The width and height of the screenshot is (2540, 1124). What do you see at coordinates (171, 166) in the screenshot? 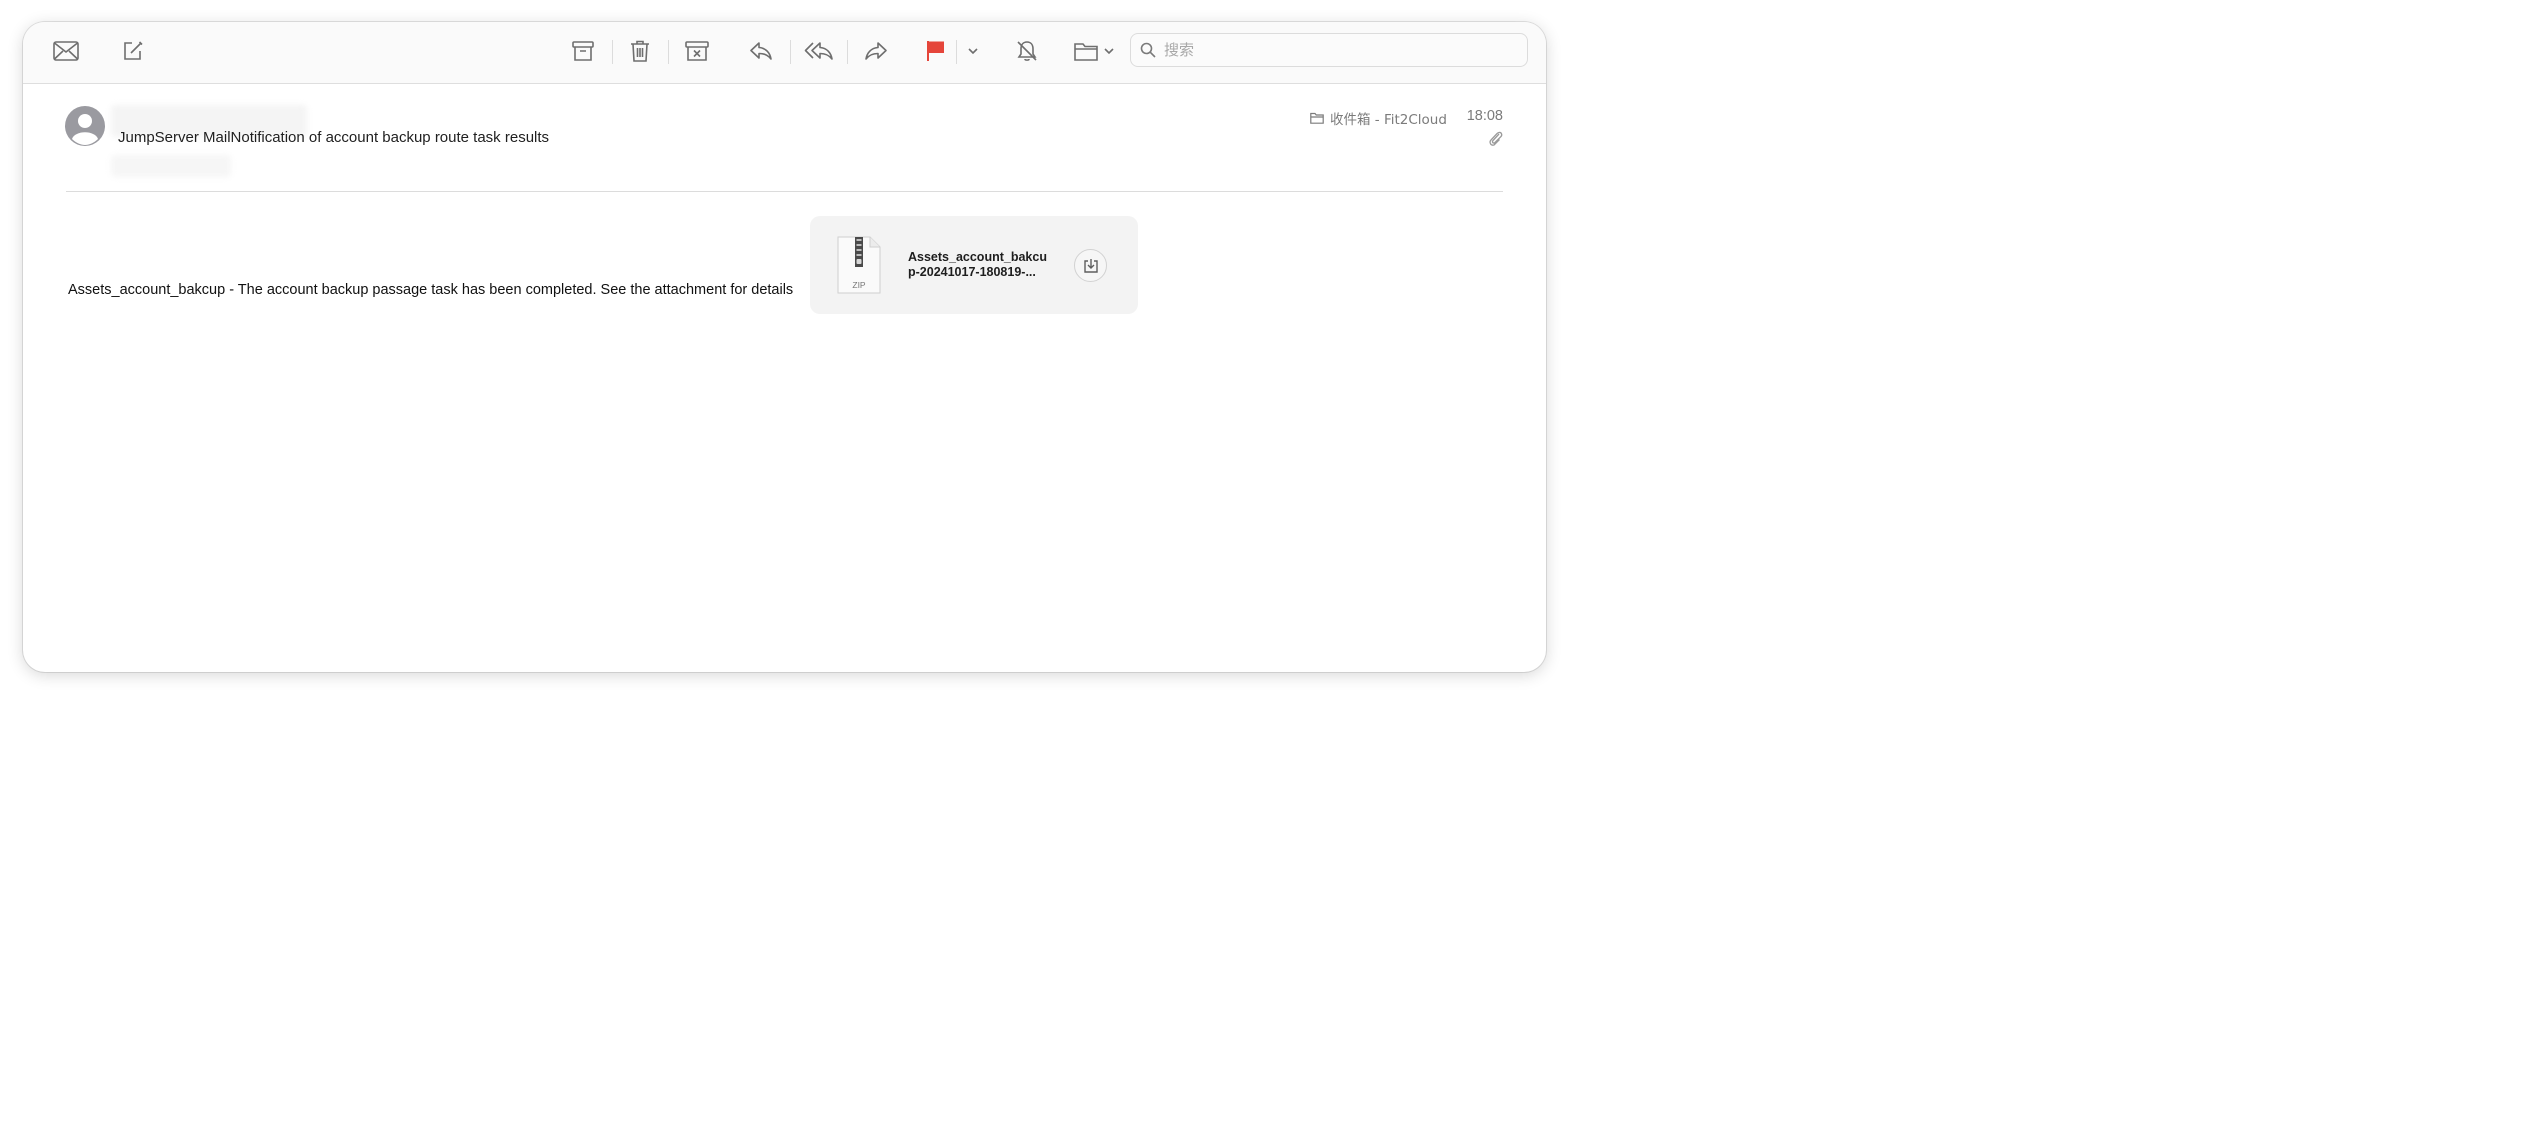
I see `redacted-recipient` at bounding box center [171, 166].